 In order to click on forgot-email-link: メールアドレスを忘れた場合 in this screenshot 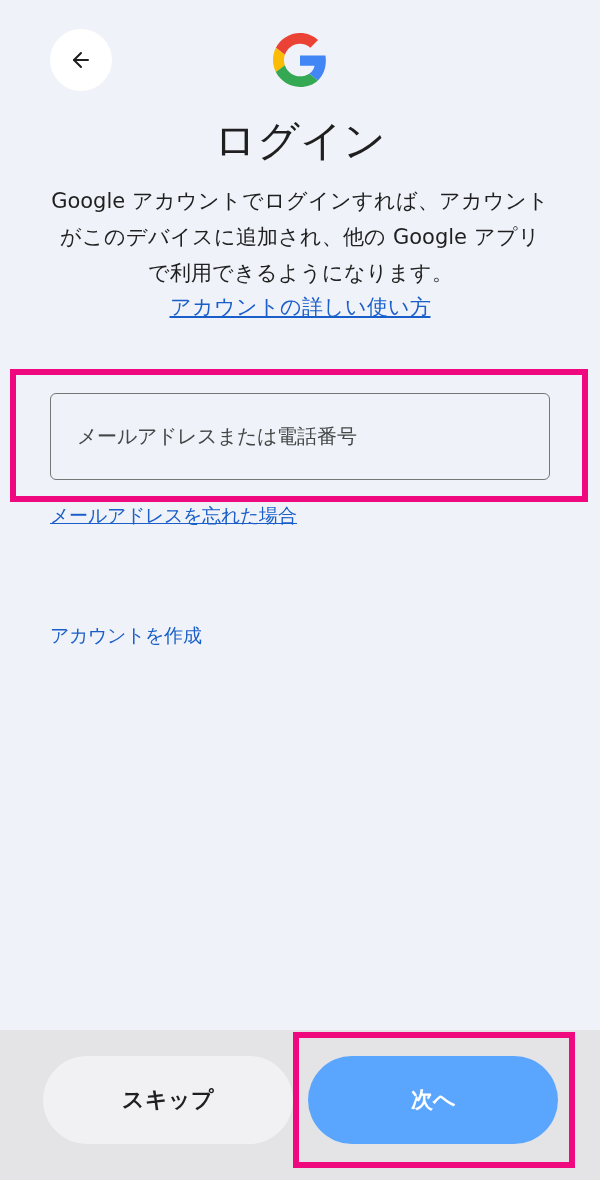, I will do `click(173, 516)`.